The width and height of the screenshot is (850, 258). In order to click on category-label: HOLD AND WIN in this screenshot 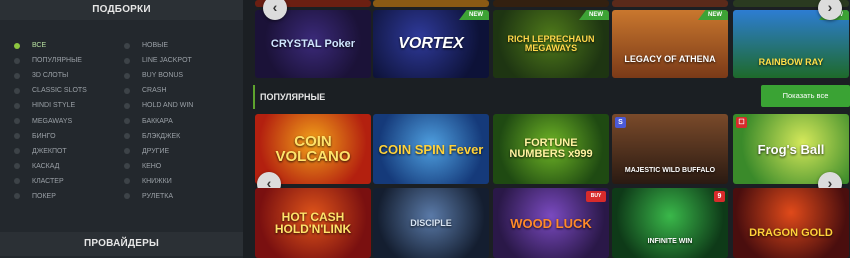, I will do `click(168, 106)`.